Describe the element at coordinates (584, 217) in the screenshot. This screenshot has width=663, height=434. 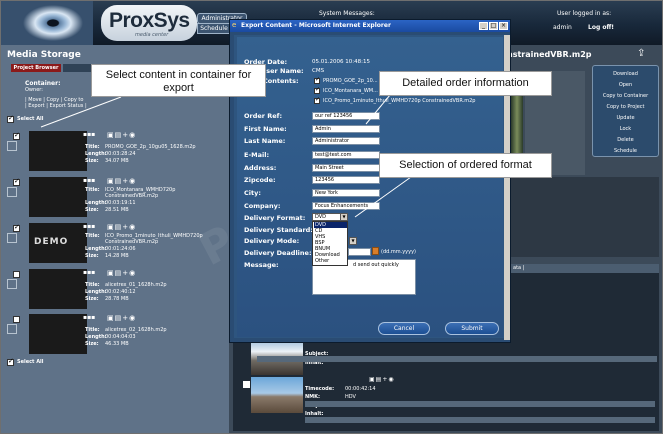
I see `metadata-grid` at that location.